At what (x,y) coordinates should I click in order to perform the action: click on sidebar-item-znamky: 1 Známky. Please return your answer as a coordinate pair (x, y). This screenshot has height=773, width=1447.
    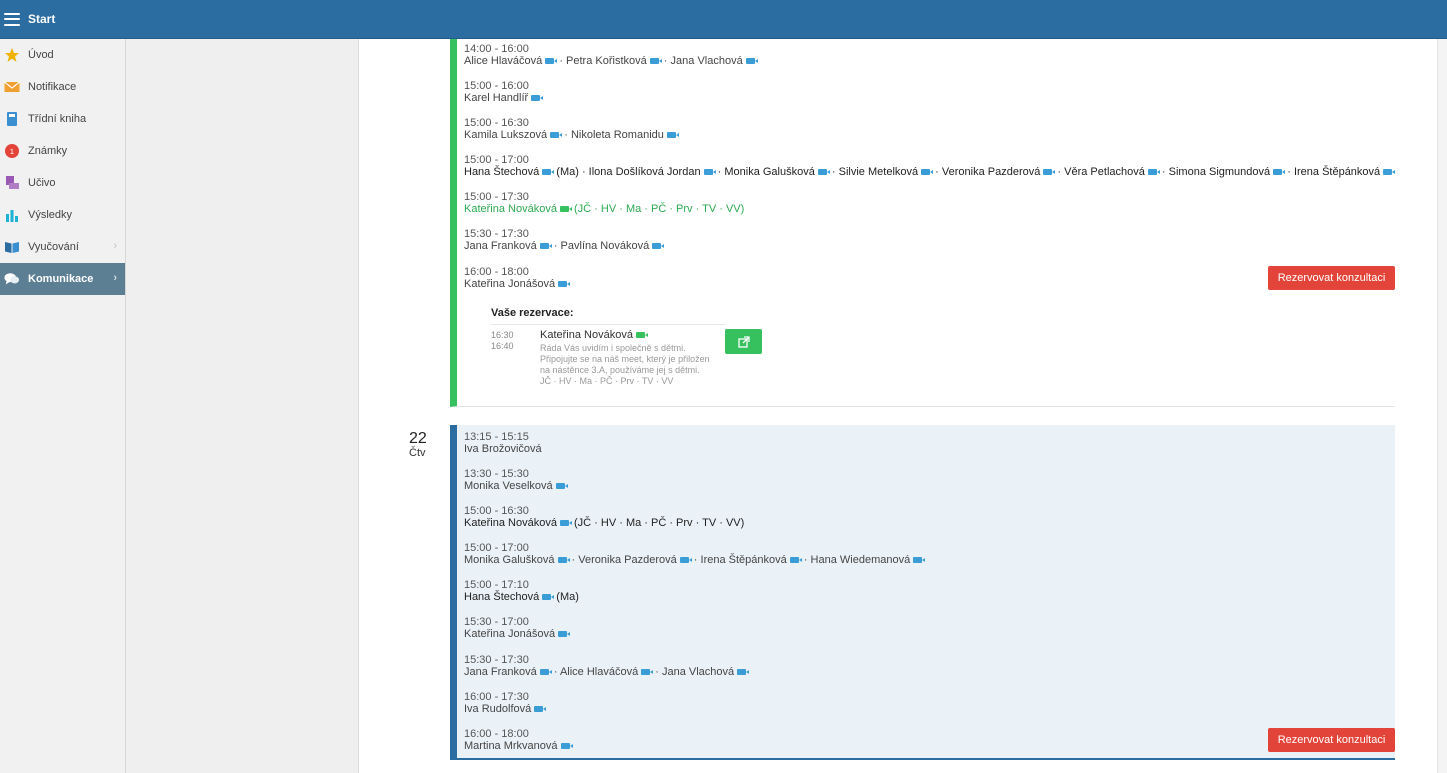
    Looking at the image, I should click on (62, 151).